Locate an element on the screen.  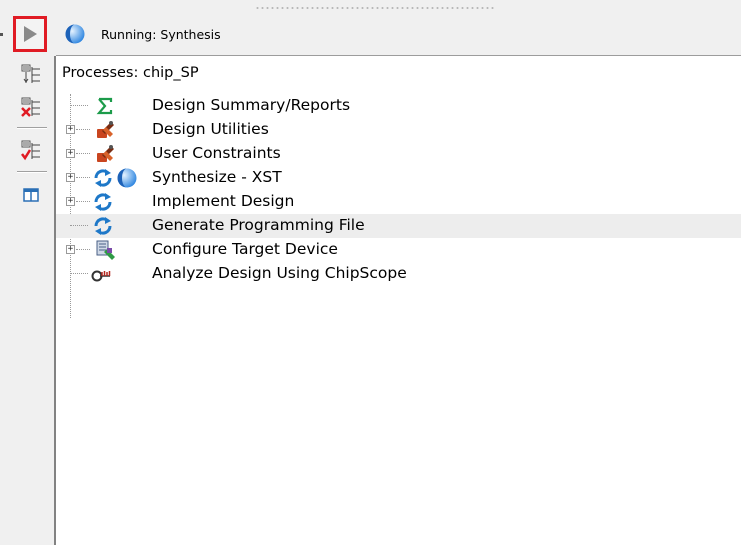
process-item-label: Implement Design is located at coordinates (223, 201).